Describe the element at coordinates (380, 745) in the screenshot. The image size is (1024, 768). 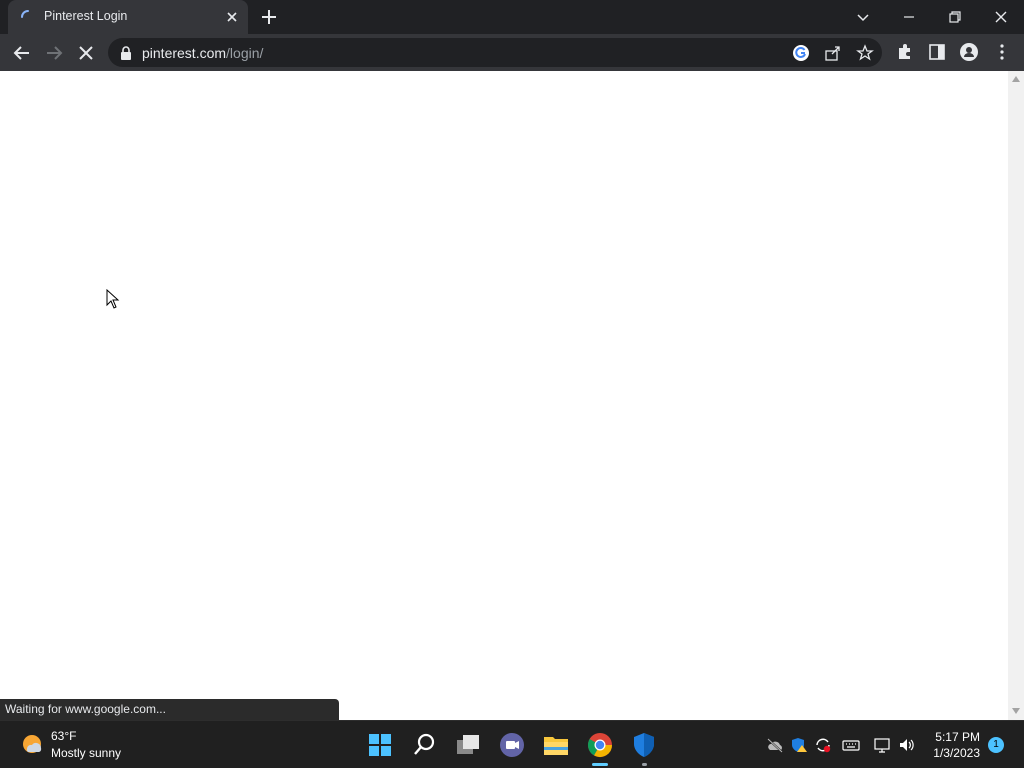
I see `windows-start-icon` at that location.